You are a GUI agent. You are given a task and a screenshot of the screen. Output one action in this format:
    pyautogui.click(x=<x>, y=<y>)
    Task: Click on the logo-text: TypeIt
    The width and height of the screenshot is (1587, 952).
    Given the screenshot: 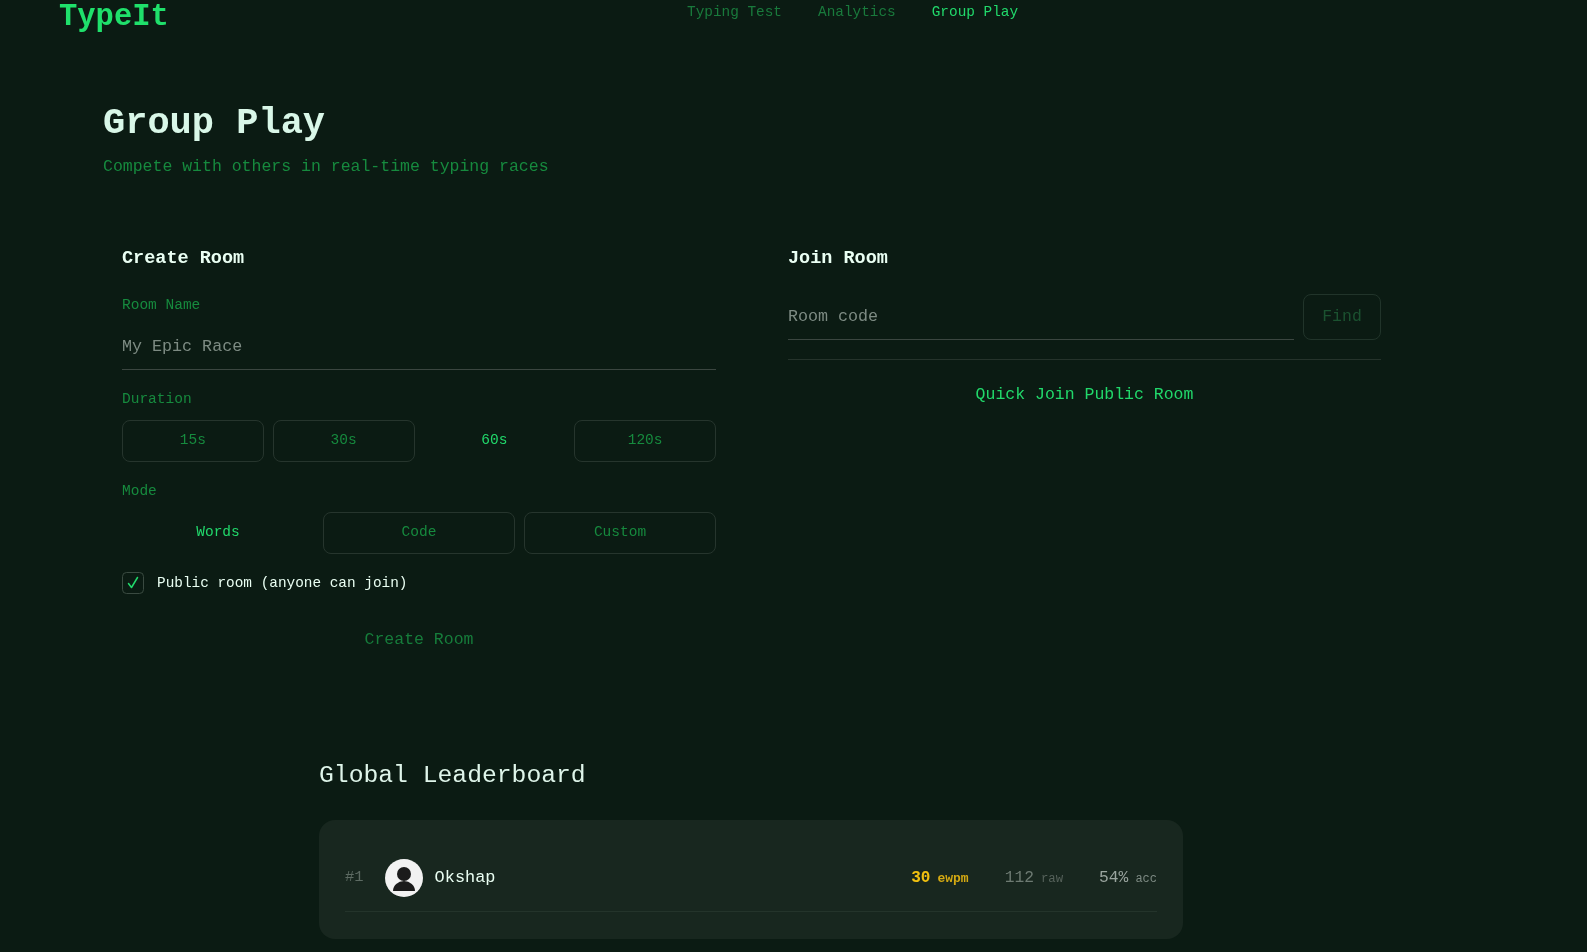 What is the action you would take?
    pyautogui.click(x=114, y=17)
    